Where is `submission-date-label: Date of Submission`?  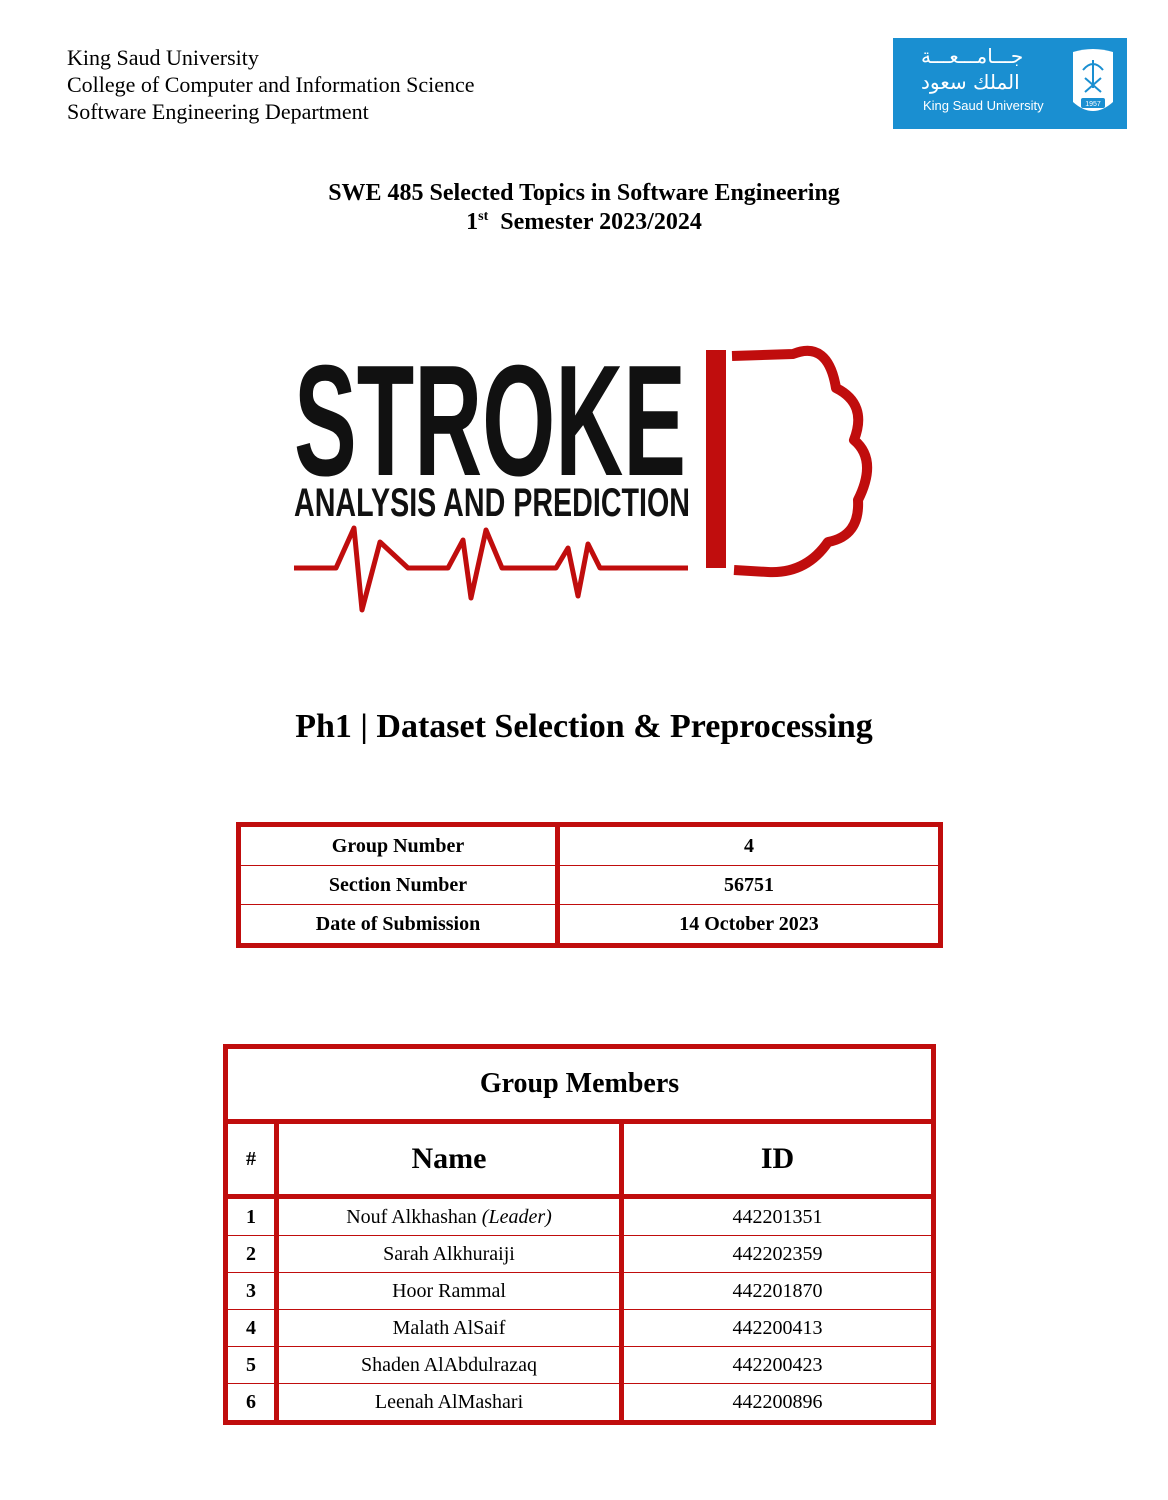
submission-date-label: Date of Submission is located at coordinates (399, 925).